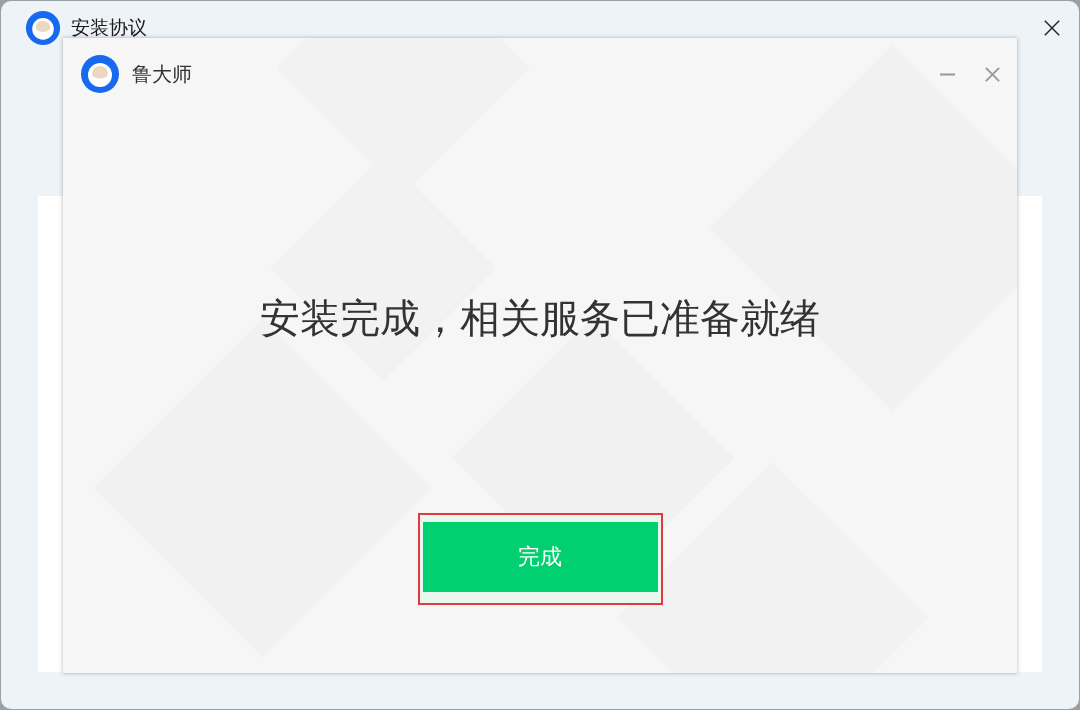 The width and height of the screenshot is (1080, 710). What do you see at coordinates (162, 74) in the screenshot?
I see `dialog-title: 鲁大师` at bounding box center [162, 74].